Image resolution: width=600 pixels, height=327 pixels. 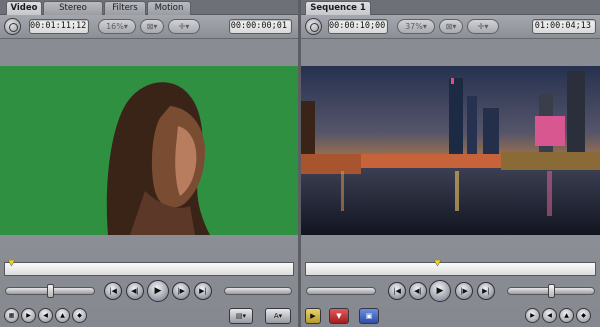 I want to click on zoom-value: 16%, so click(x=115, y=26).